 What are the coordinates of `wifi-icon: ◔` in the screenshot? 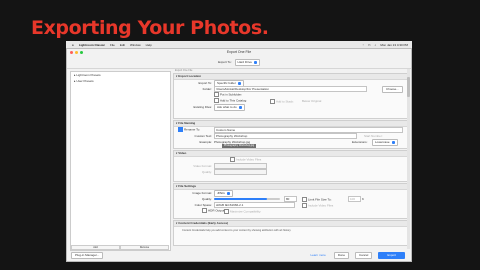 It's located at (363, 45).